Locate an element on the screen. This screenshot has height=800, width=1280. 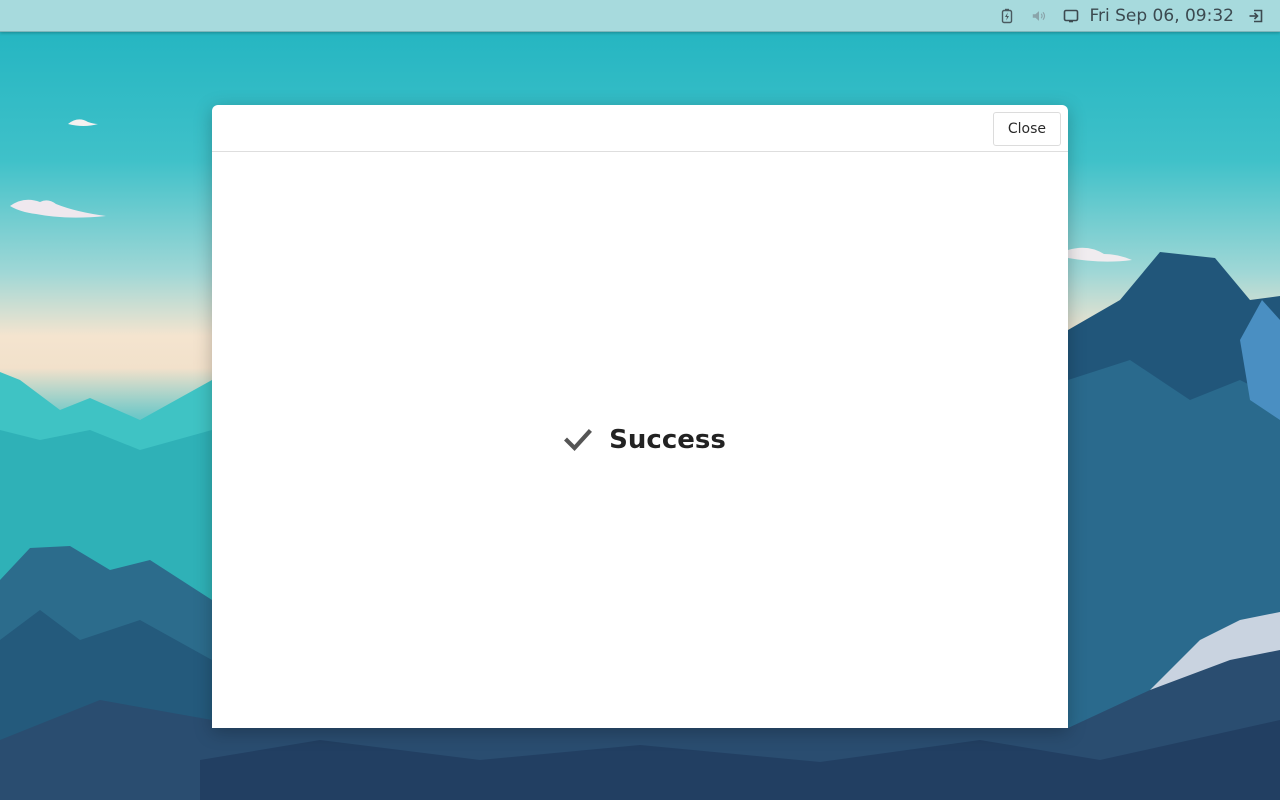
volume-icon is located at coordinates (1039, 16).